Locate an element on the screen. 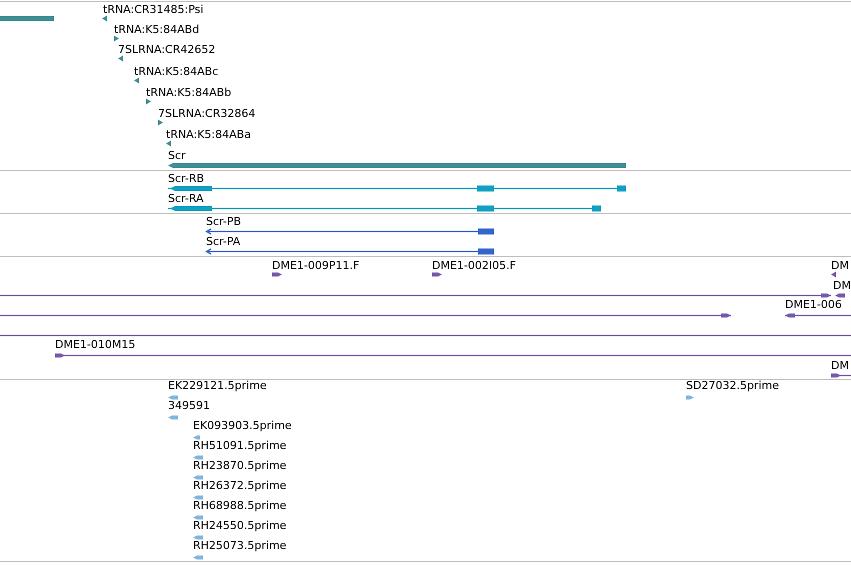  feature-label: Scr-RA is located at coordinates (186, 198).